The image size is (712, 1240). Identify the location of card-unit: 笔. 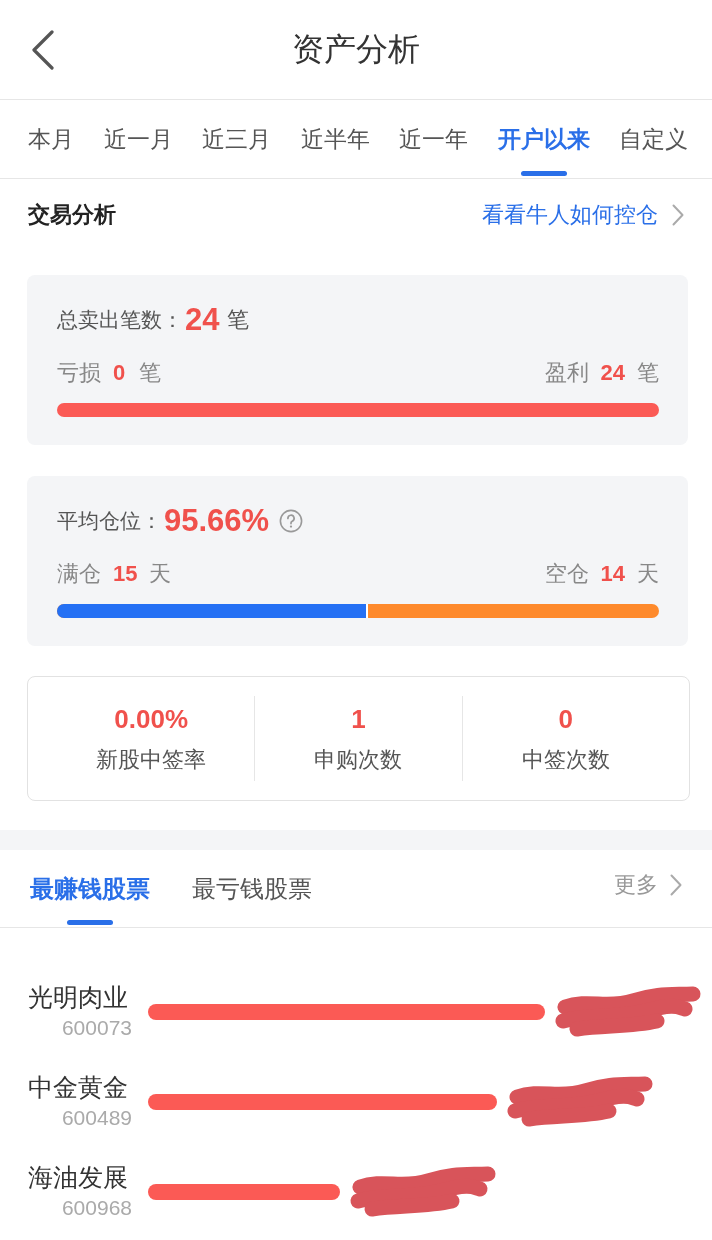
(238, 320).